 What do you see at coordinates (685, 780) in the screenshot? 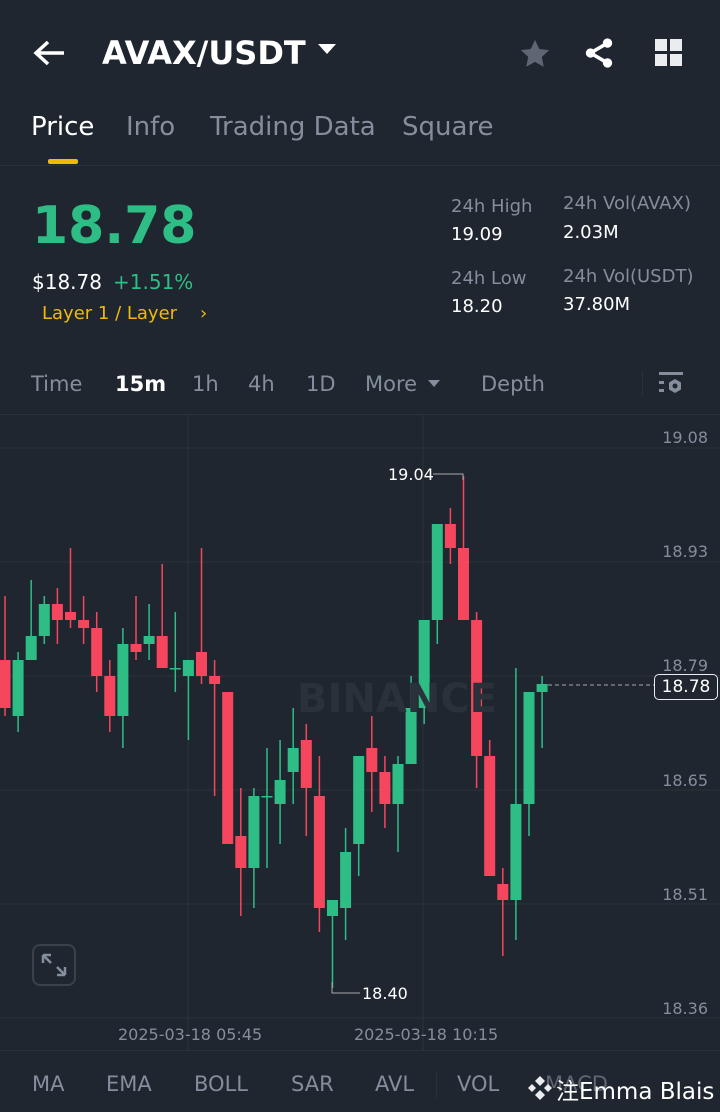
I see `y-tick-label: 18.65` at bounding box center [685, 780].